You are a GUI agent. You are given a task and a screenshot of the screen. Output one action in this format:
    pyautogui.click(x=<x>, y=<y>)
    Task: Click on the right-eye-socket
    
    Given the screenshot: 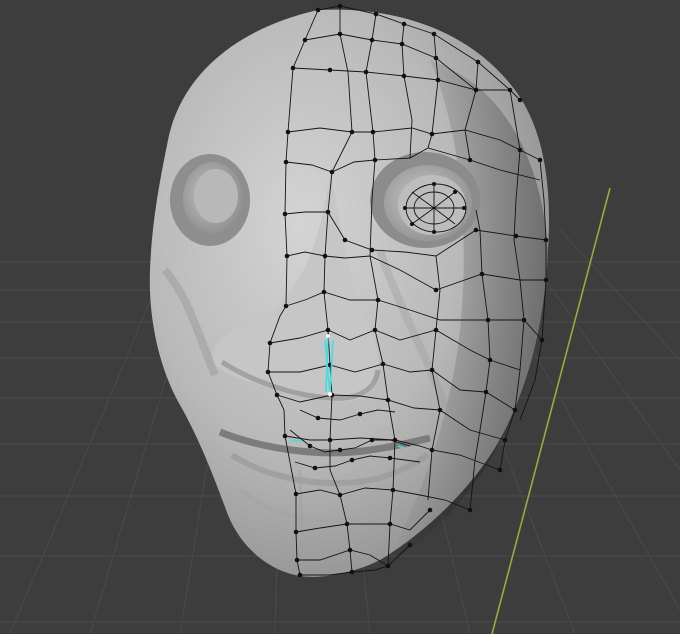 What is the action you would take?
    pyautogui.click(x=425, y=200)
    